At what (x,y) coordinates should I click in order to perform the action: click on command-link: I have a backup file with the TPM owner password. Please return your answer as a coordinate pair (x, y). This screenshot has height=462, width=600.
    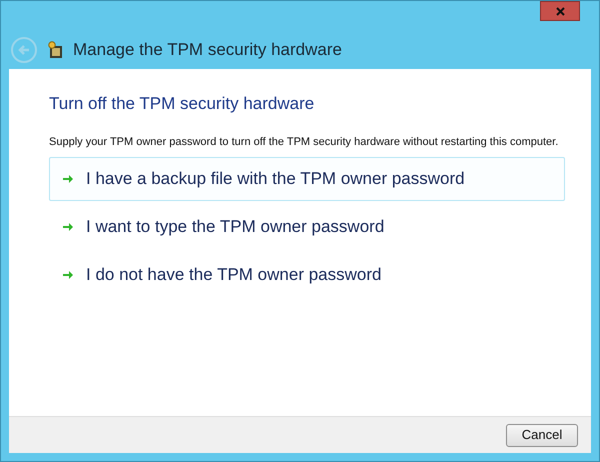
    Looking at the image, I should click on (307, 178).